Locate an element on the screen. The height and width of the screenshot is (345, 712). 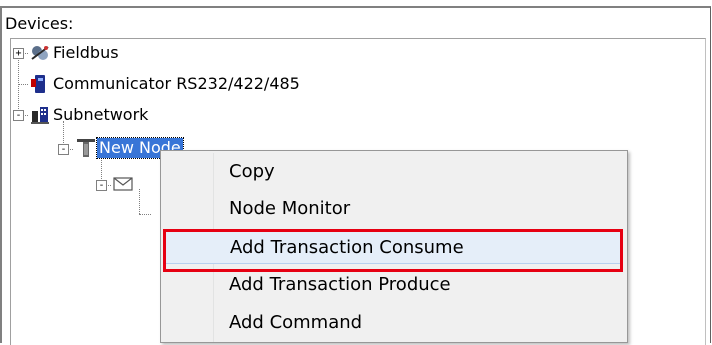
fieldbus-icon is located at coordinates (40, 53).